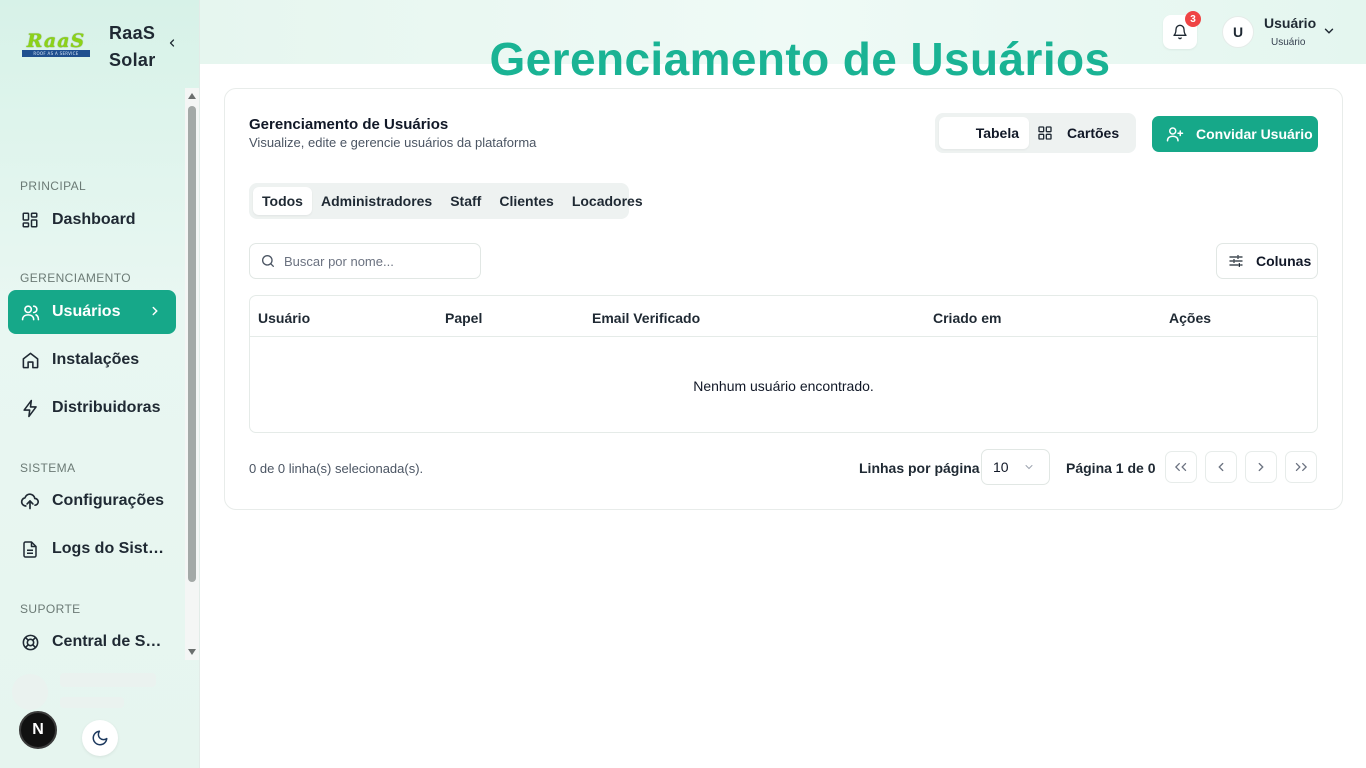 This screenshot has width=1366, height=768. What do you see at coordinates (268, 260) in the screenshot?
I see `search-icon` at bounding box center [268, 260].